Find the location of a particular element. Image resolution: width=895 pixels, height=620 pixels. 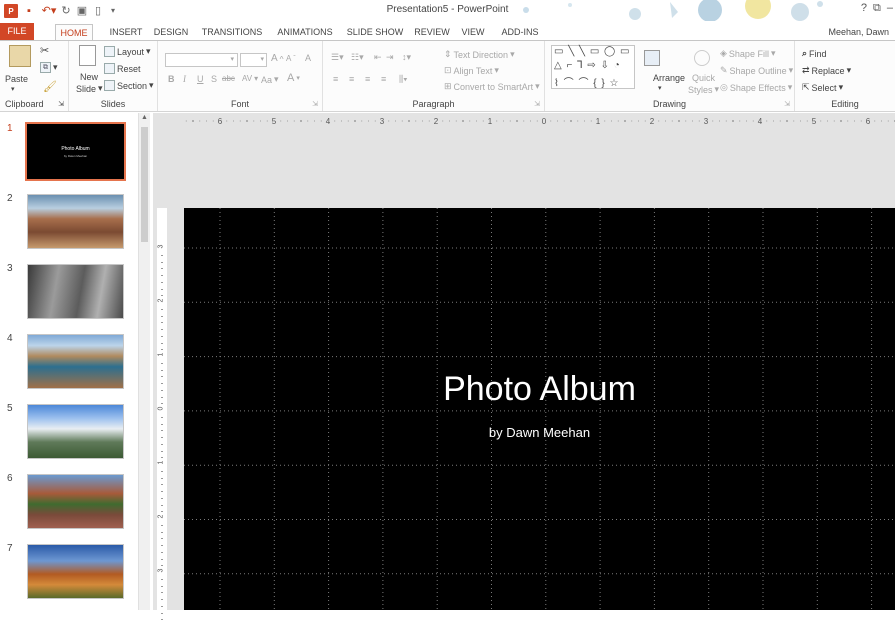

center-button: ≡ is located at coordinates (351, 79).